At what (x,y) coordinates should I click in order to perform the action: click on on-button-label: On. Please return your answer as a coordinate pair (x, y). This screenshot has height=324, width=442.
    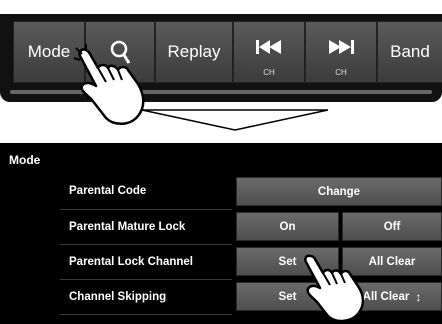
    Looking at the image, I should click on (287, 226).